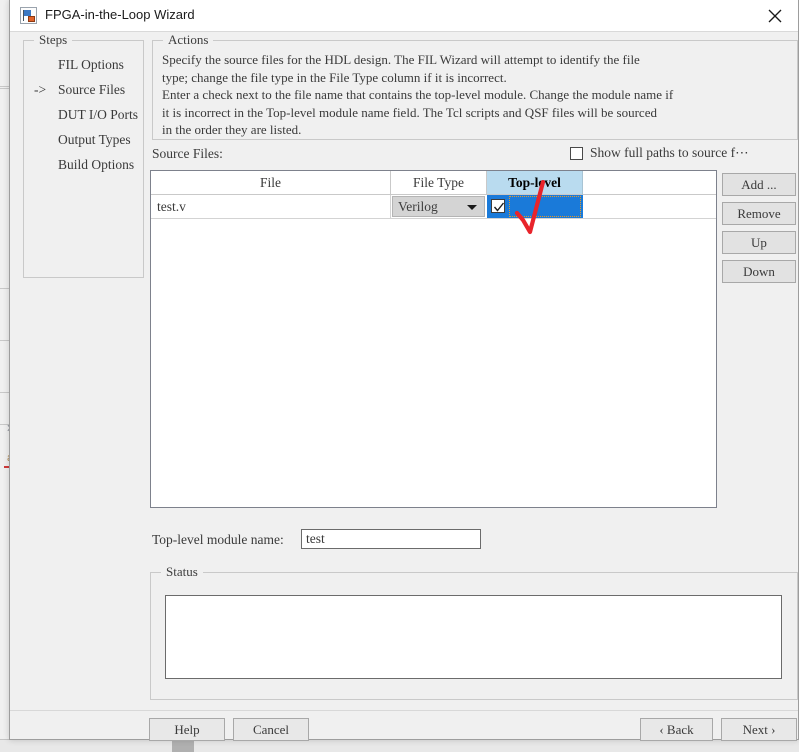 The width and height of the screenshot is (799, 752). What do you see at coordinates (404, 16) in the screenshot?
I see `title-bar: FPGA-in-the-Loop Wizard` at bounding box center [404, 16].